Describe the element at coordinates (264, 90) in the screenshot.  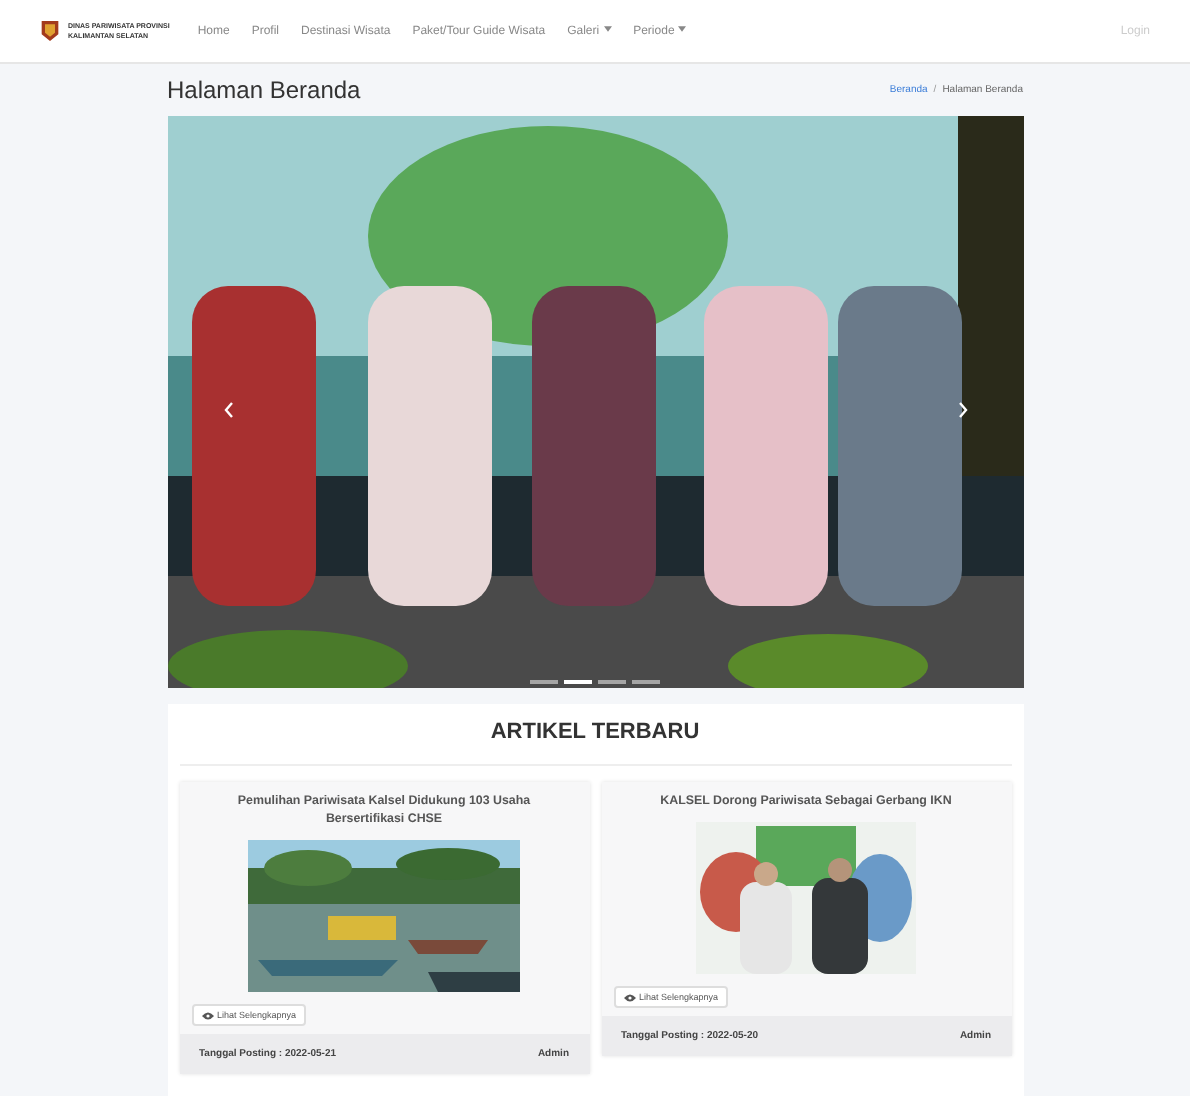
I see `page-title: Halaman Beranda` at that location.